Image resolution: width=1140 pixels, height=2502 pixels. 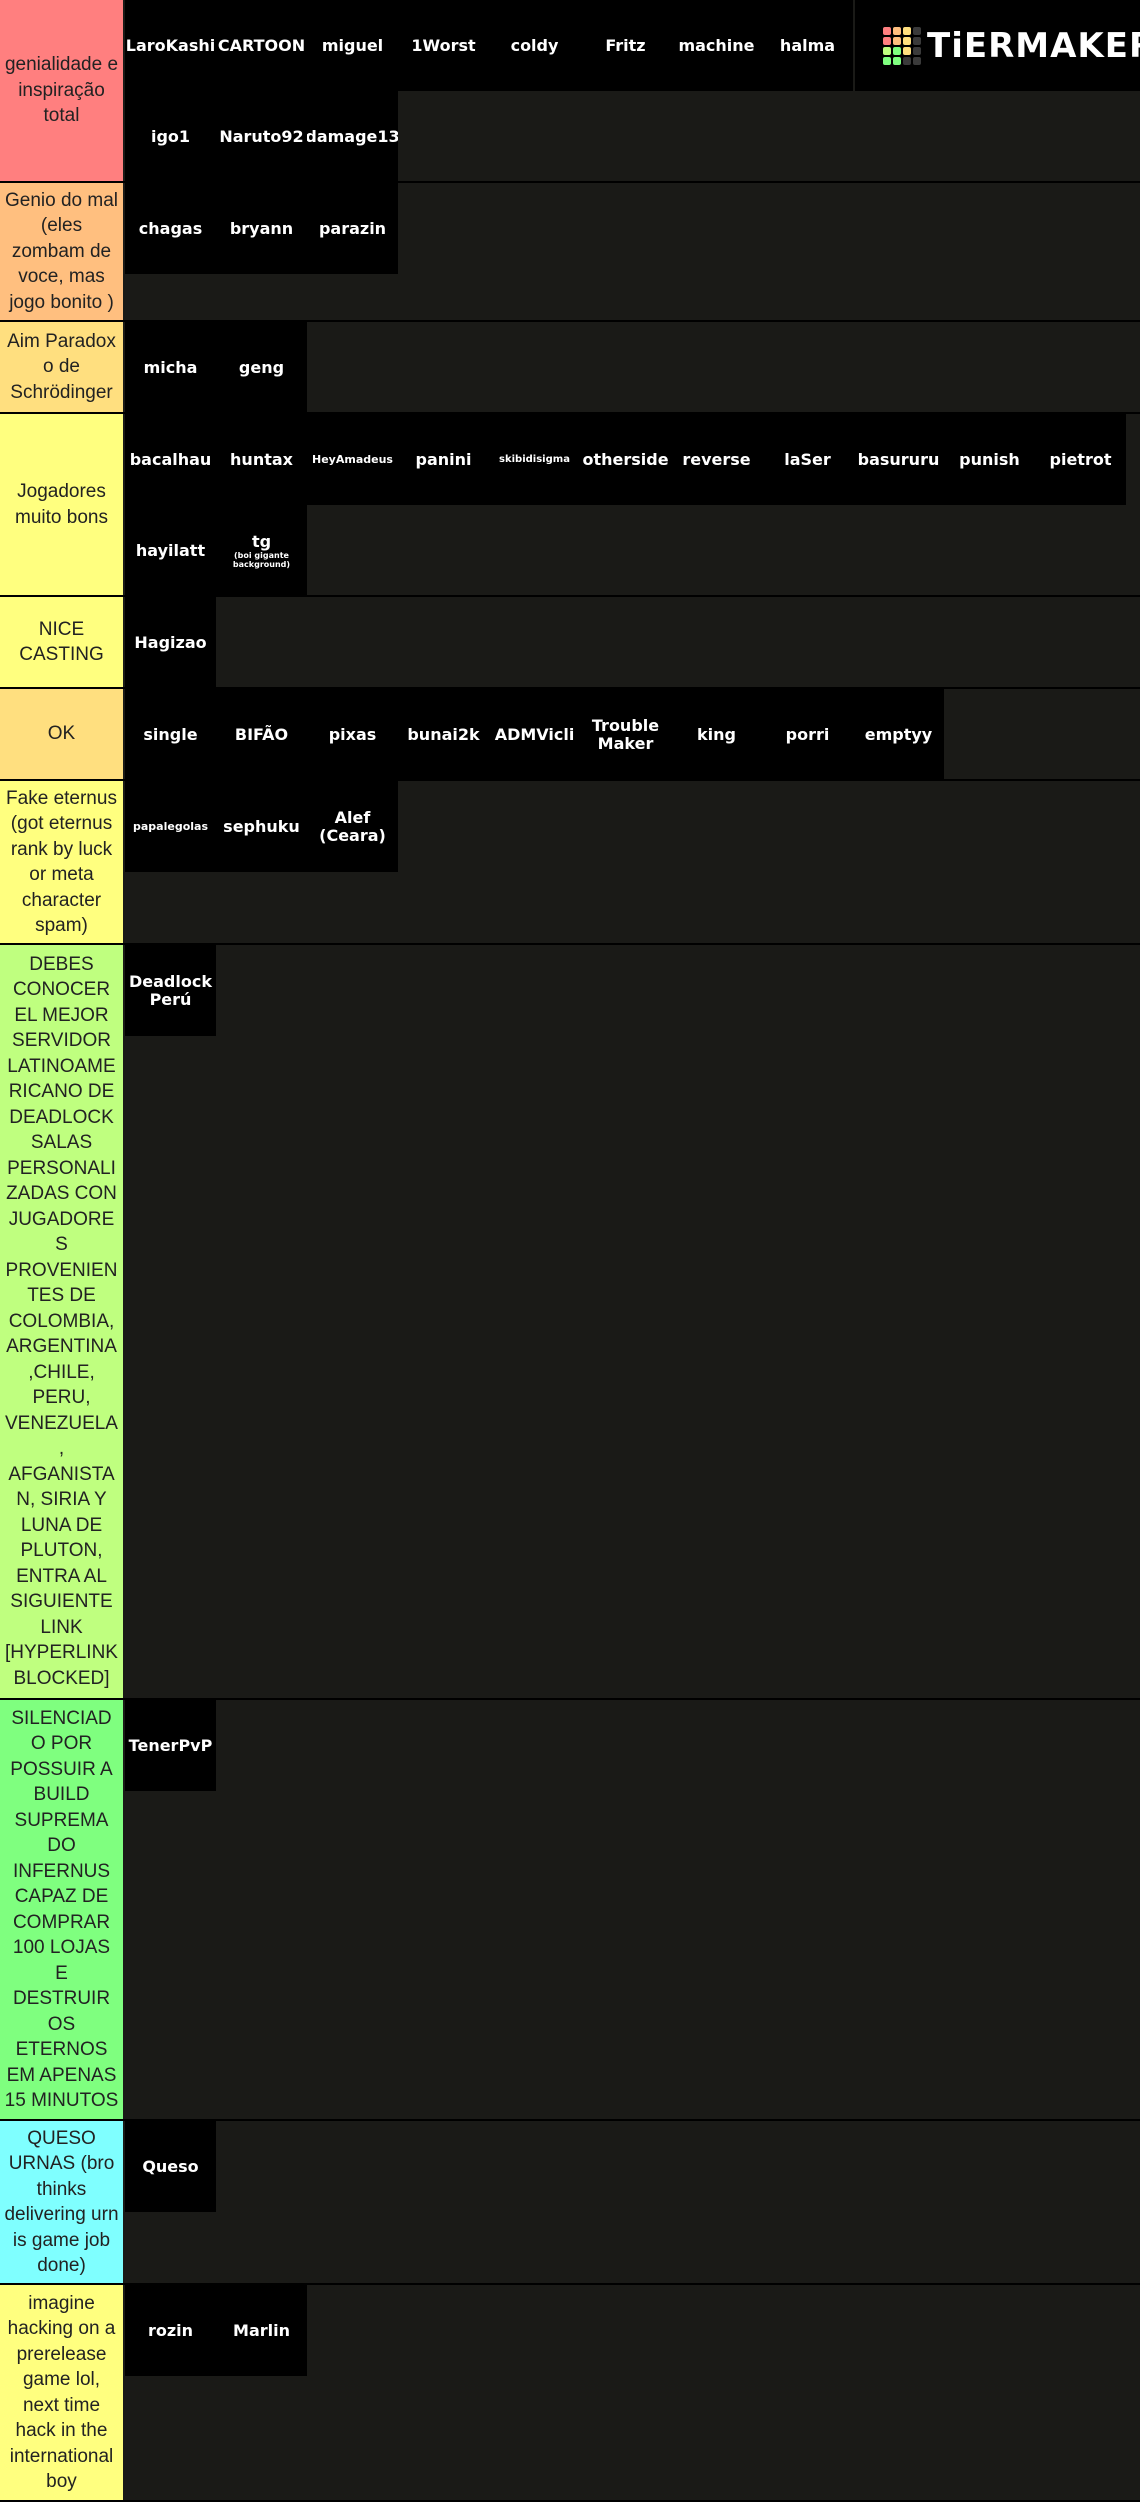 What do you see at coordinates (170, 1745) in the screenshot?
I see `tier-item: TenerPvP` at bounding box center [170, 1745].